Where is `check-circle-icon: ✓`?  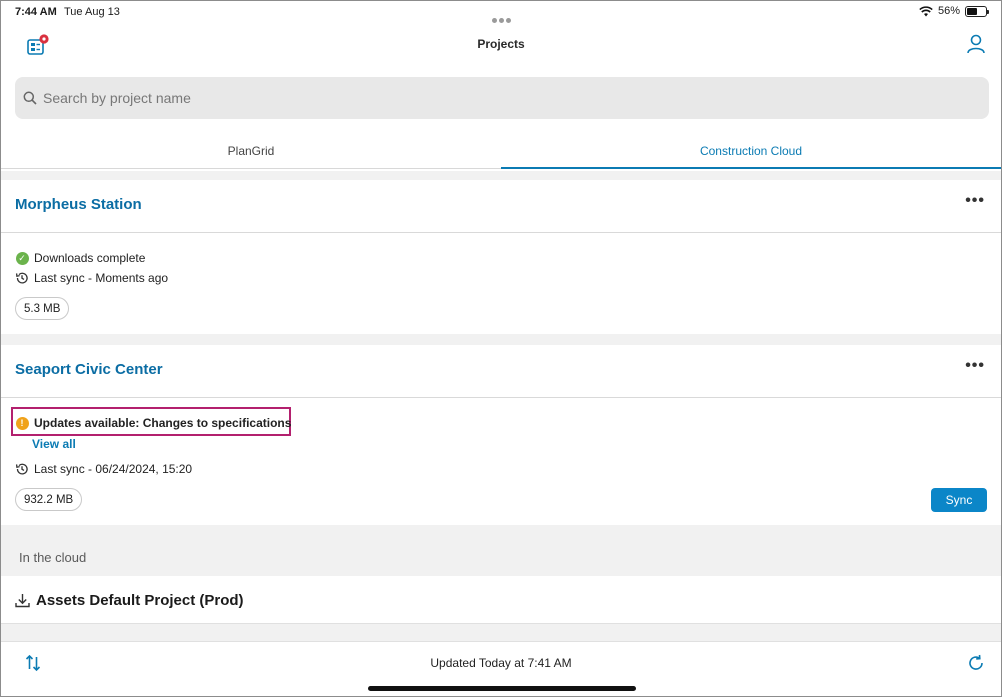
check-circle-icon: ✓ is located at coordinates (22, 258).